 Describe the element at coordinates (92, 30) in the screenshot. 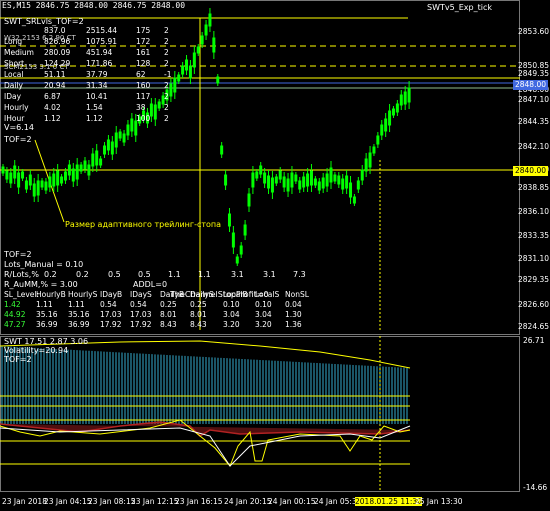

I see `level-table-row: 837.0 2515.44 175 2` at that location.